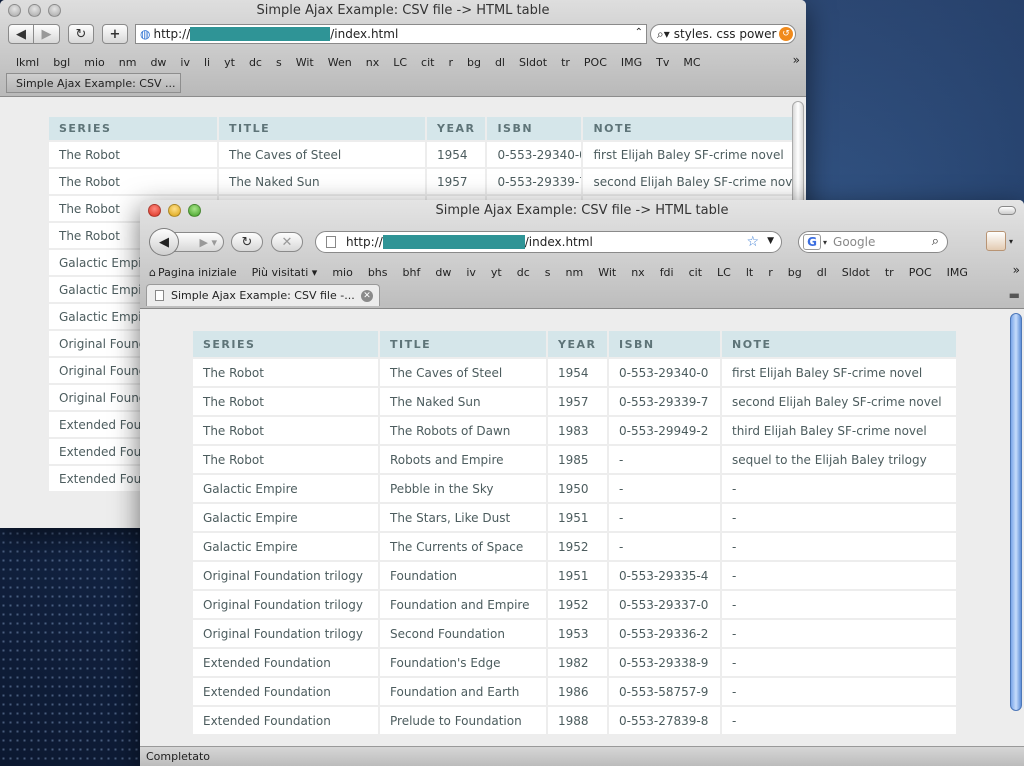 This screenshot has width=1024, height=766. Describe the element at coordinates (322, 154) in the screenshot. I see `table-cell: The Caves of Steel` at that location.